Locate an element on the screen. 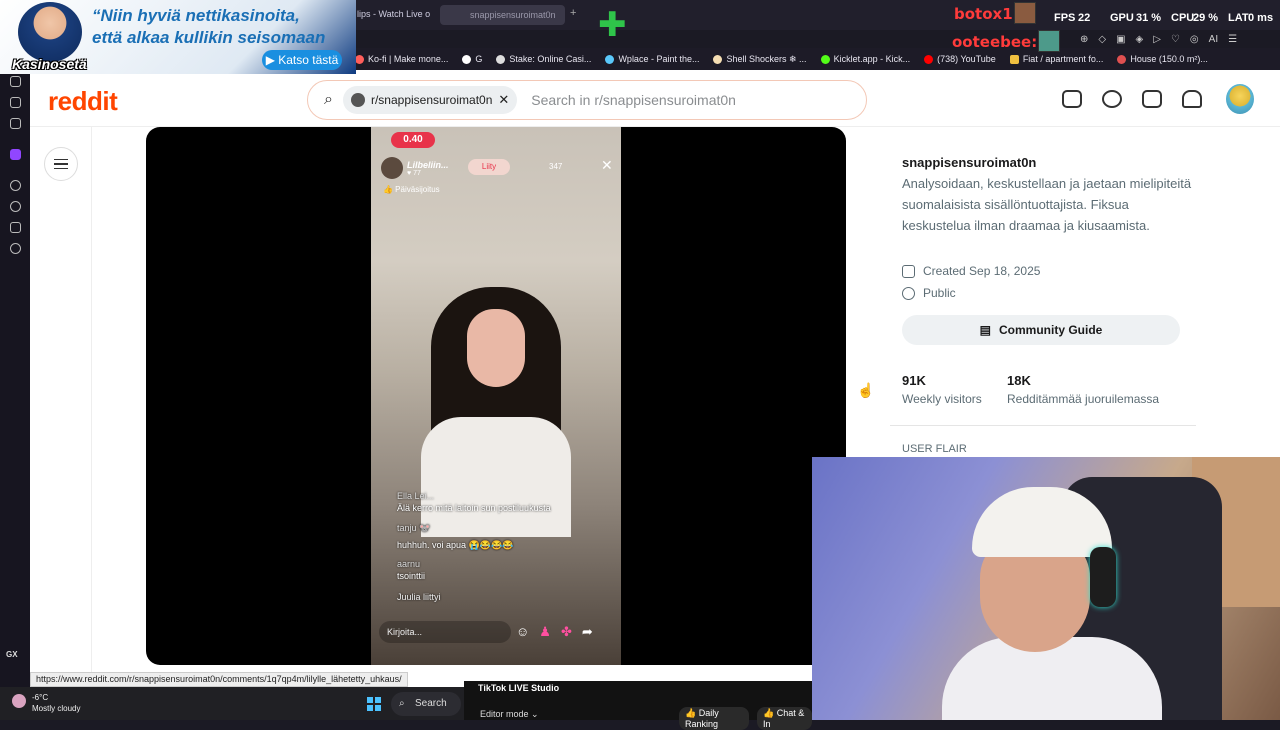  community-guide-button: ▤ Community Guide is located at coordinates (1041, 330).